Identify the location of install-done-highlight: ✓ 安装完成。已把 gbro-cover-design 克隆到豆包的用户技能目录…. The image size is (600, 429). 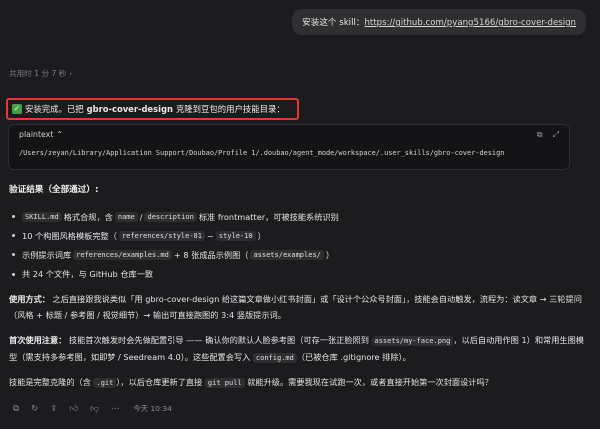
(152, 109).